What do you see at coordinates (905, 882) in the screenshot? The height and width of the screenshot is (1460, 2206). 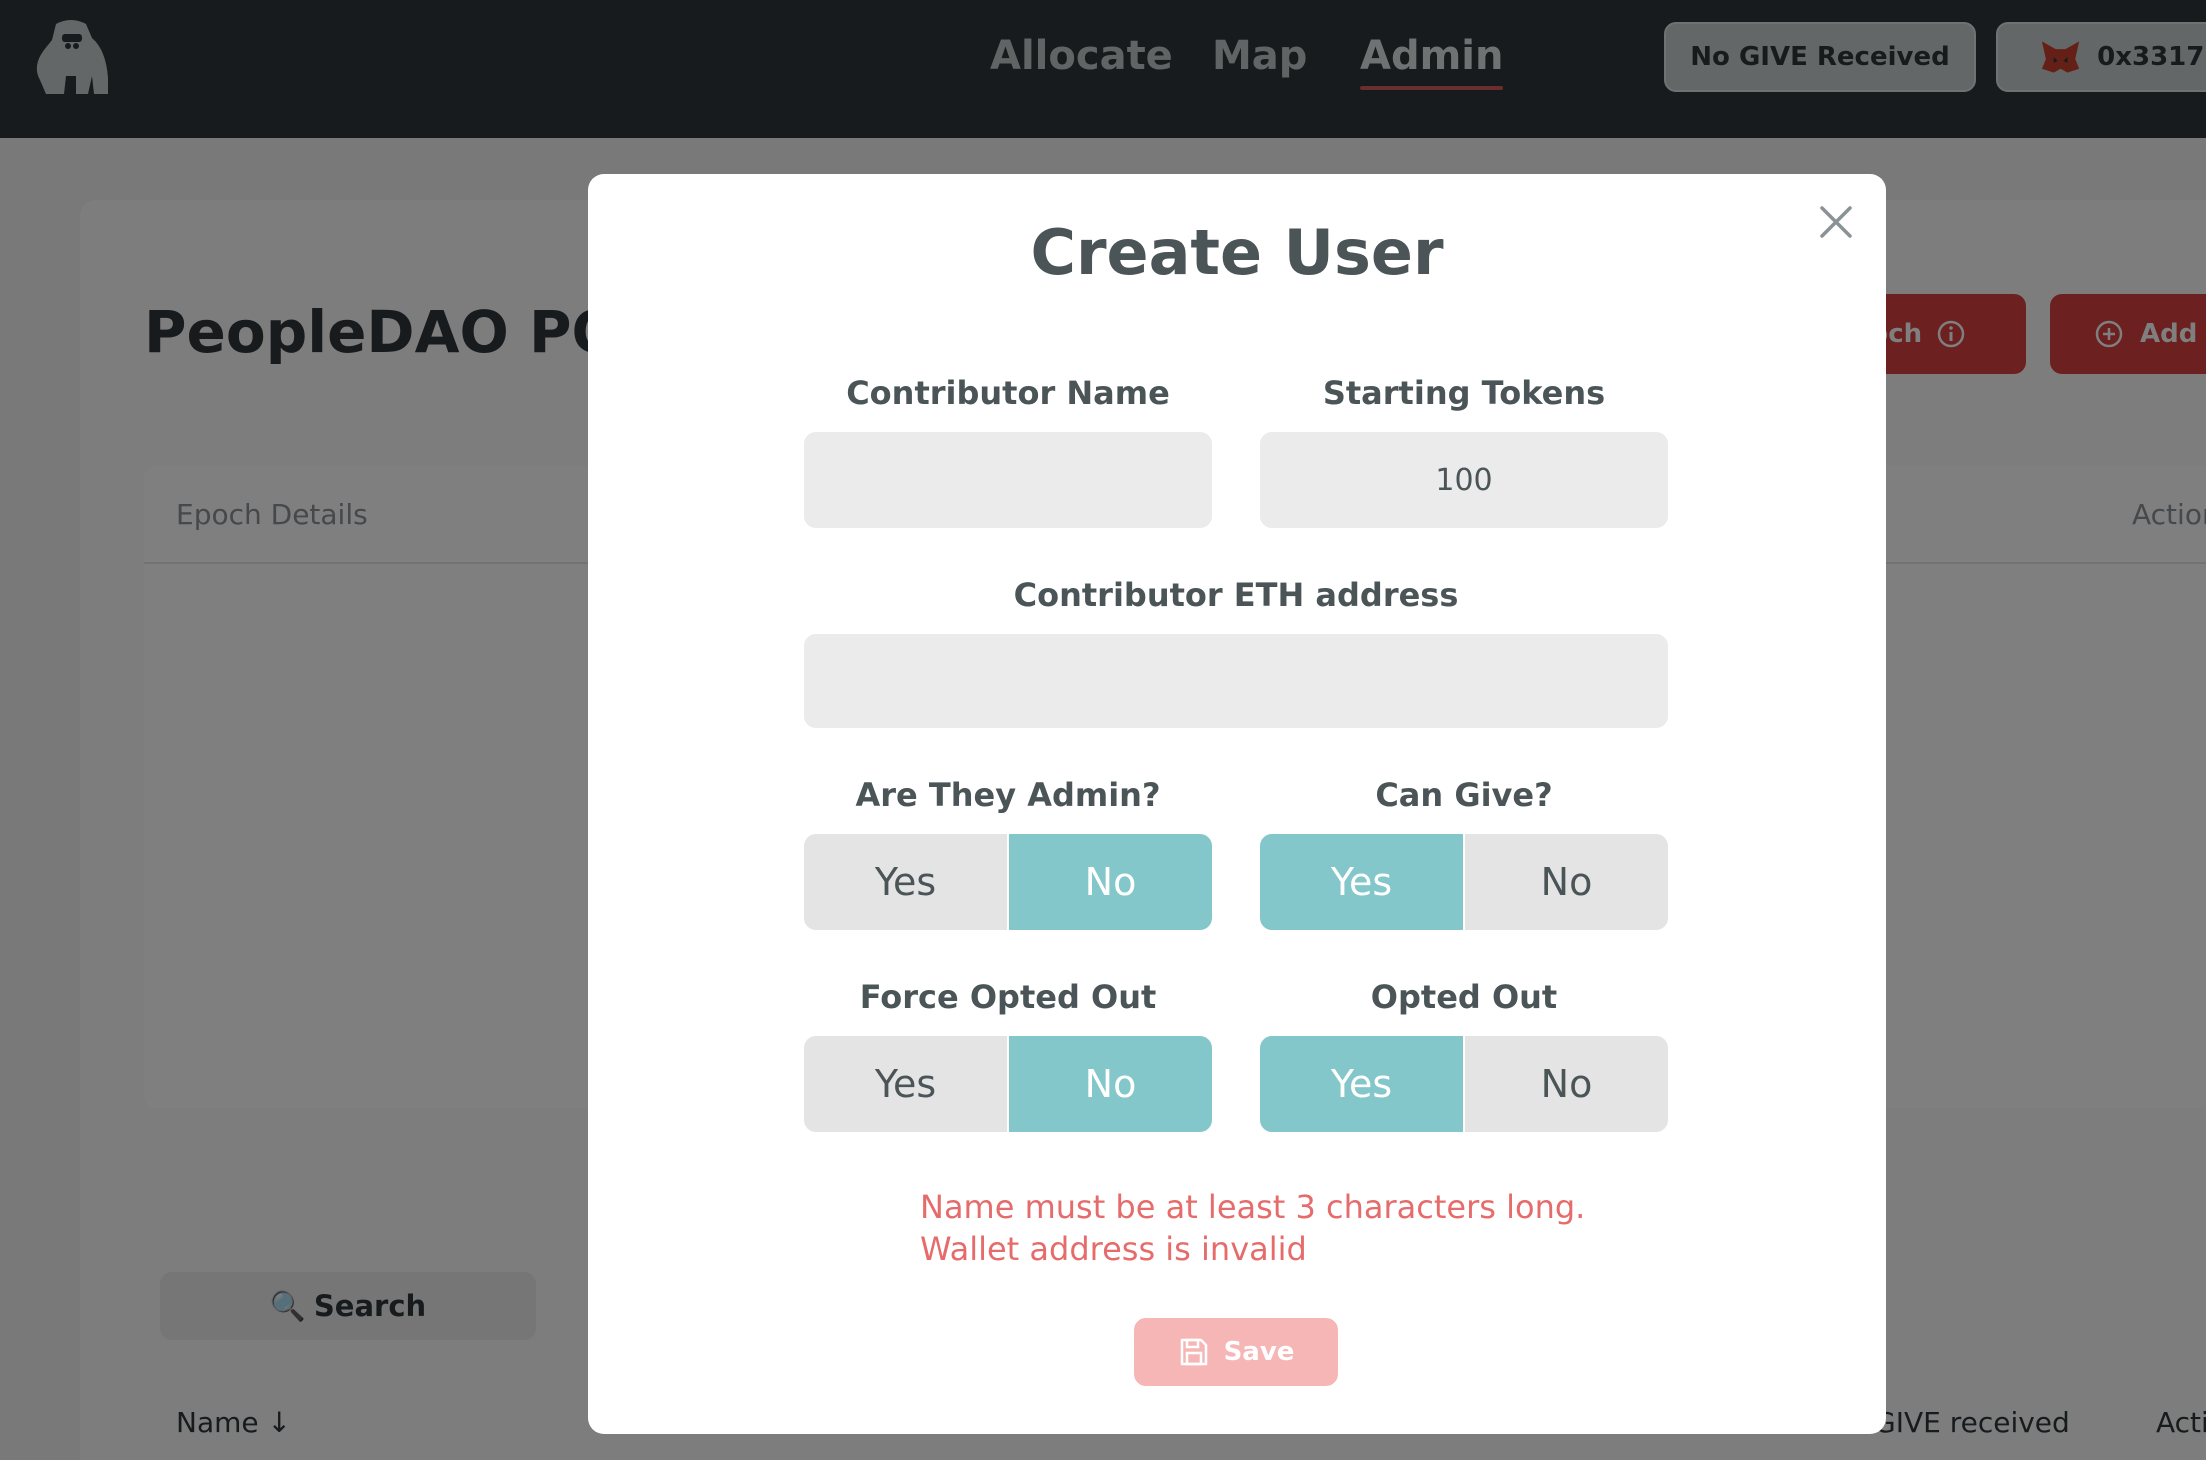 I see `admin-yes-option: Yes` at bounding box center [905, 882].